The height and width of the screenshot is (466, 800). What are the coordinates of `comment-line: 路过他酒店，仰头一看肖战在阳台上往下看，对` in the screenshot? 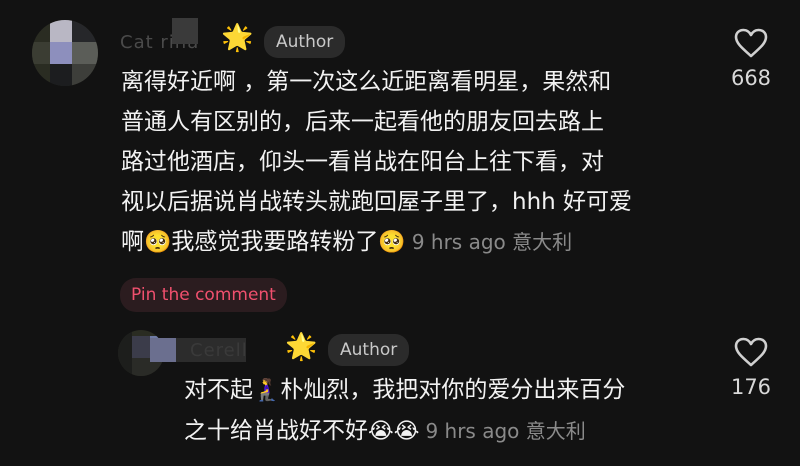 It's located at (362, 162).